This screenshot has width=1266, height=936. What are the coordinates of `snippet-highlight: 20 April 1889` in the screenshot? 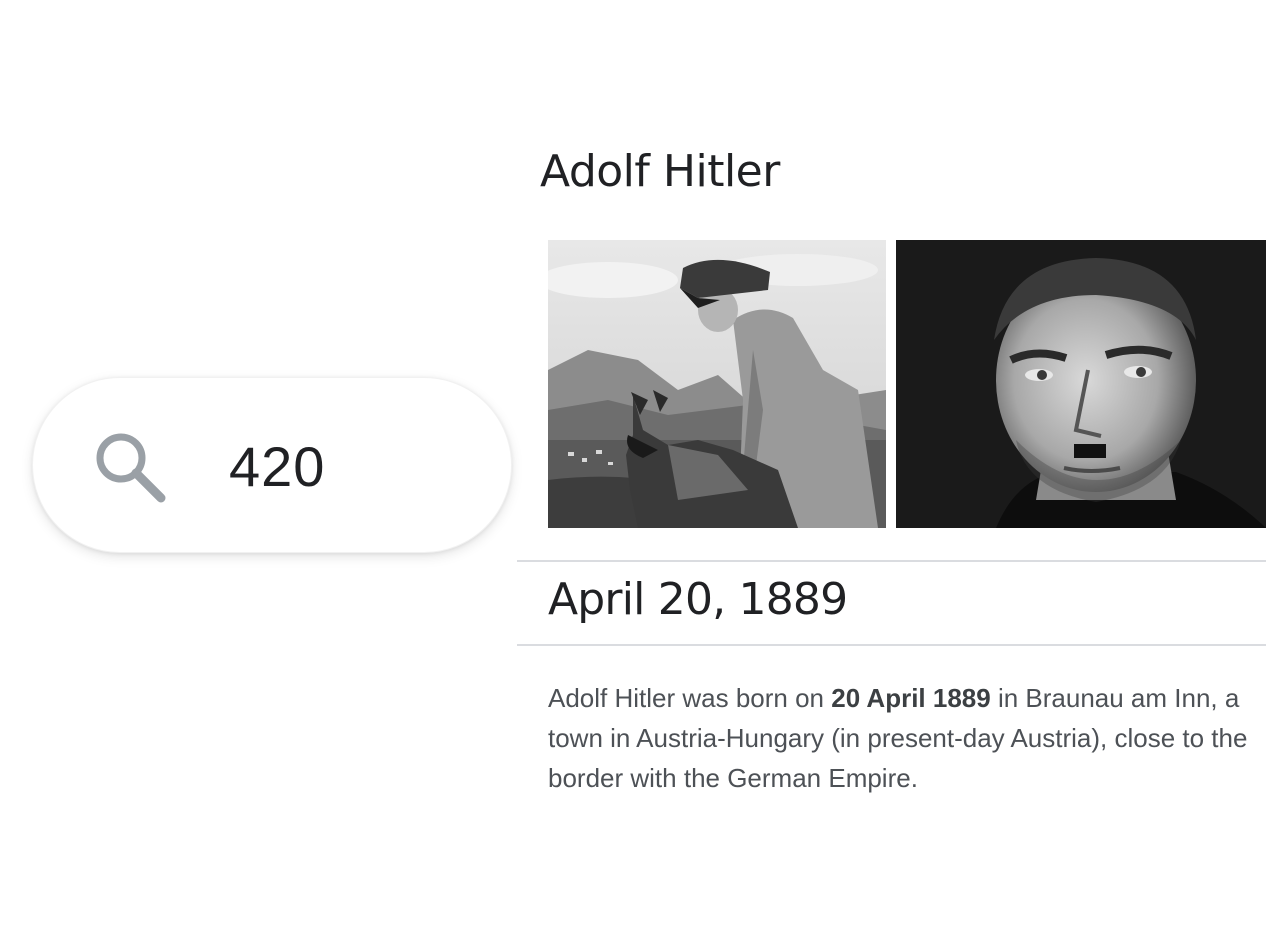 It's located at (911, 698).